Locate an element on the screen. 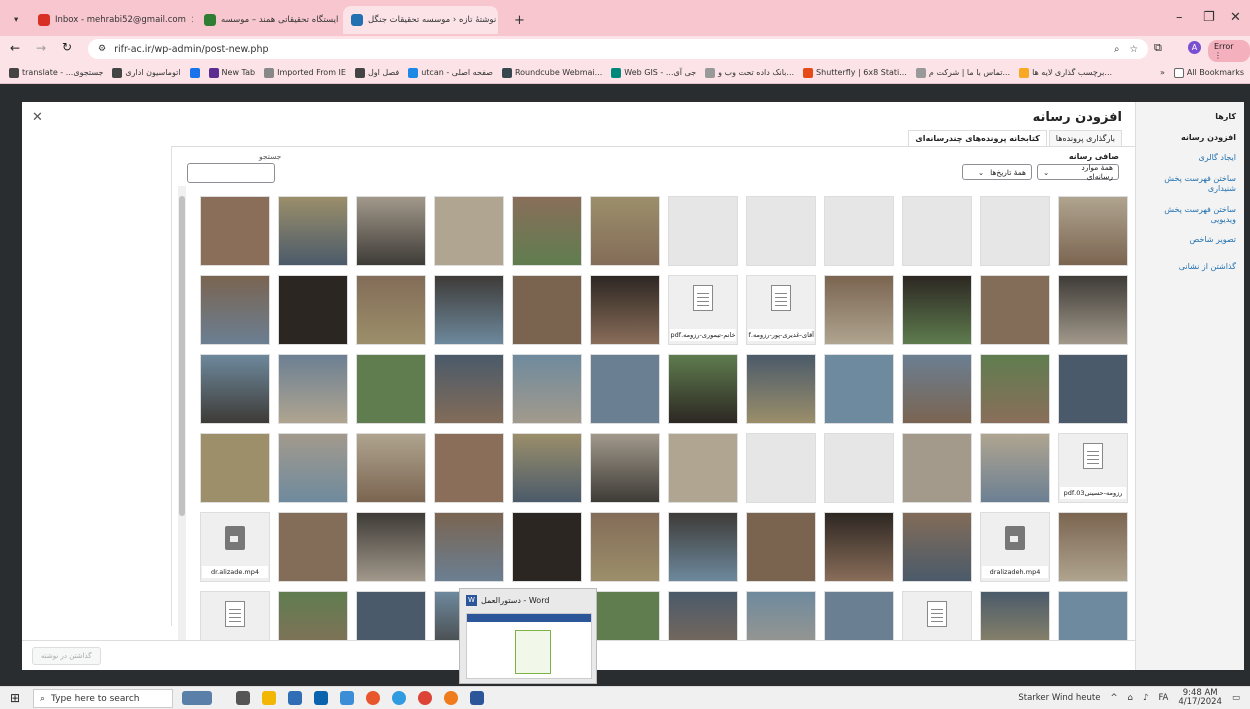 This screenshot has width=1250, height=709. media-thumbnail-video: dralizadeh.mp4 is located at coordinates (1015, 547).